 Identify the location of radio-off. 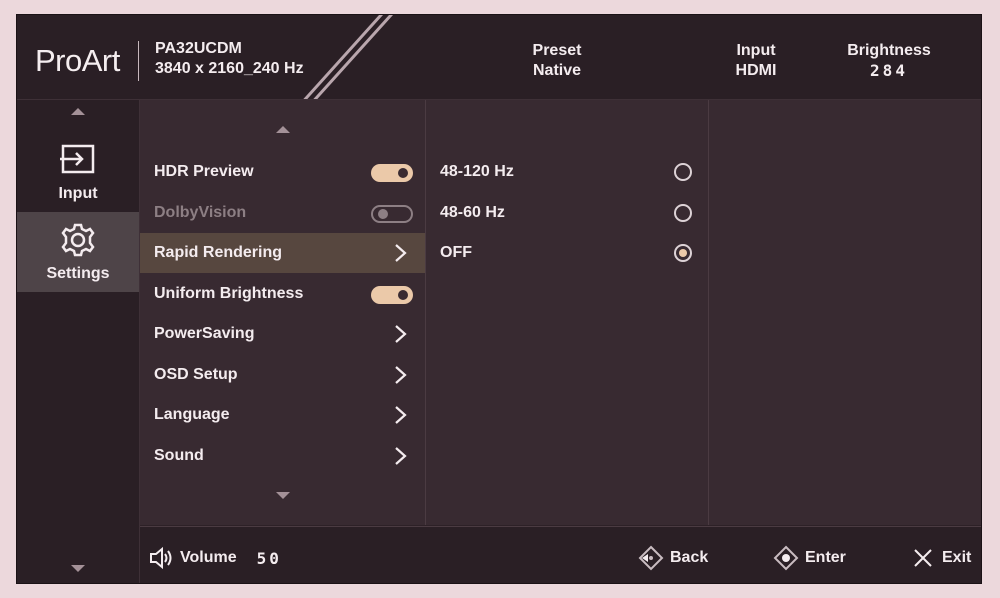
(683, 253).